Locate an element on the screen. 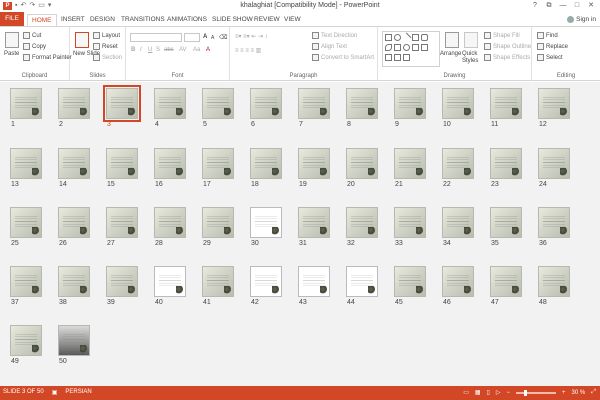  slide-thumbnail: 47 is located at coordinates (506, 286).